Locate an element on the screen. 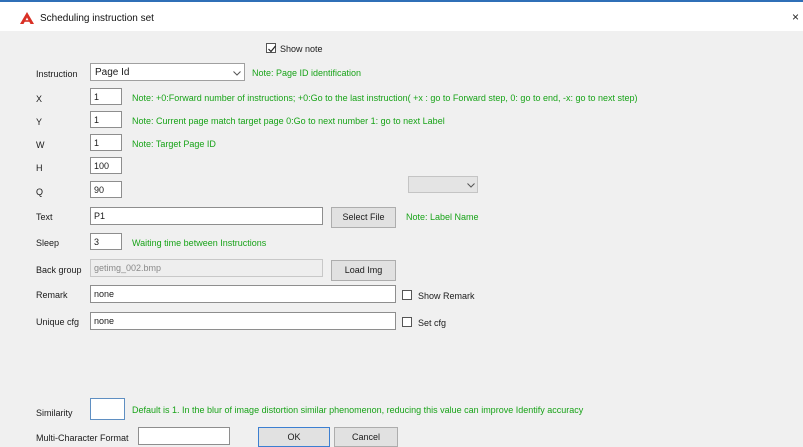  w-note: Note: Target Page ID is located at coordinates (174, 144).